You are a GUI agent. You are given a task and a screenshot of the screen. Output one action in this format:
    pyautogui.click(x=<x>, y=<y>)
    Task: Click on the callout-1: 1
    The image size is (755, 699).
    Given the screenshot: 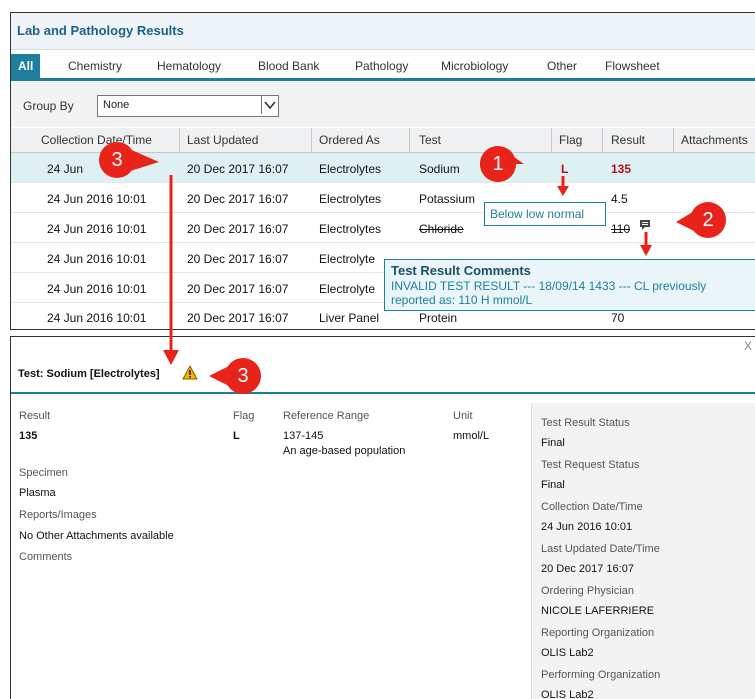 What is the action you would take?
    pyautogui.click(x=501, y=164)
    